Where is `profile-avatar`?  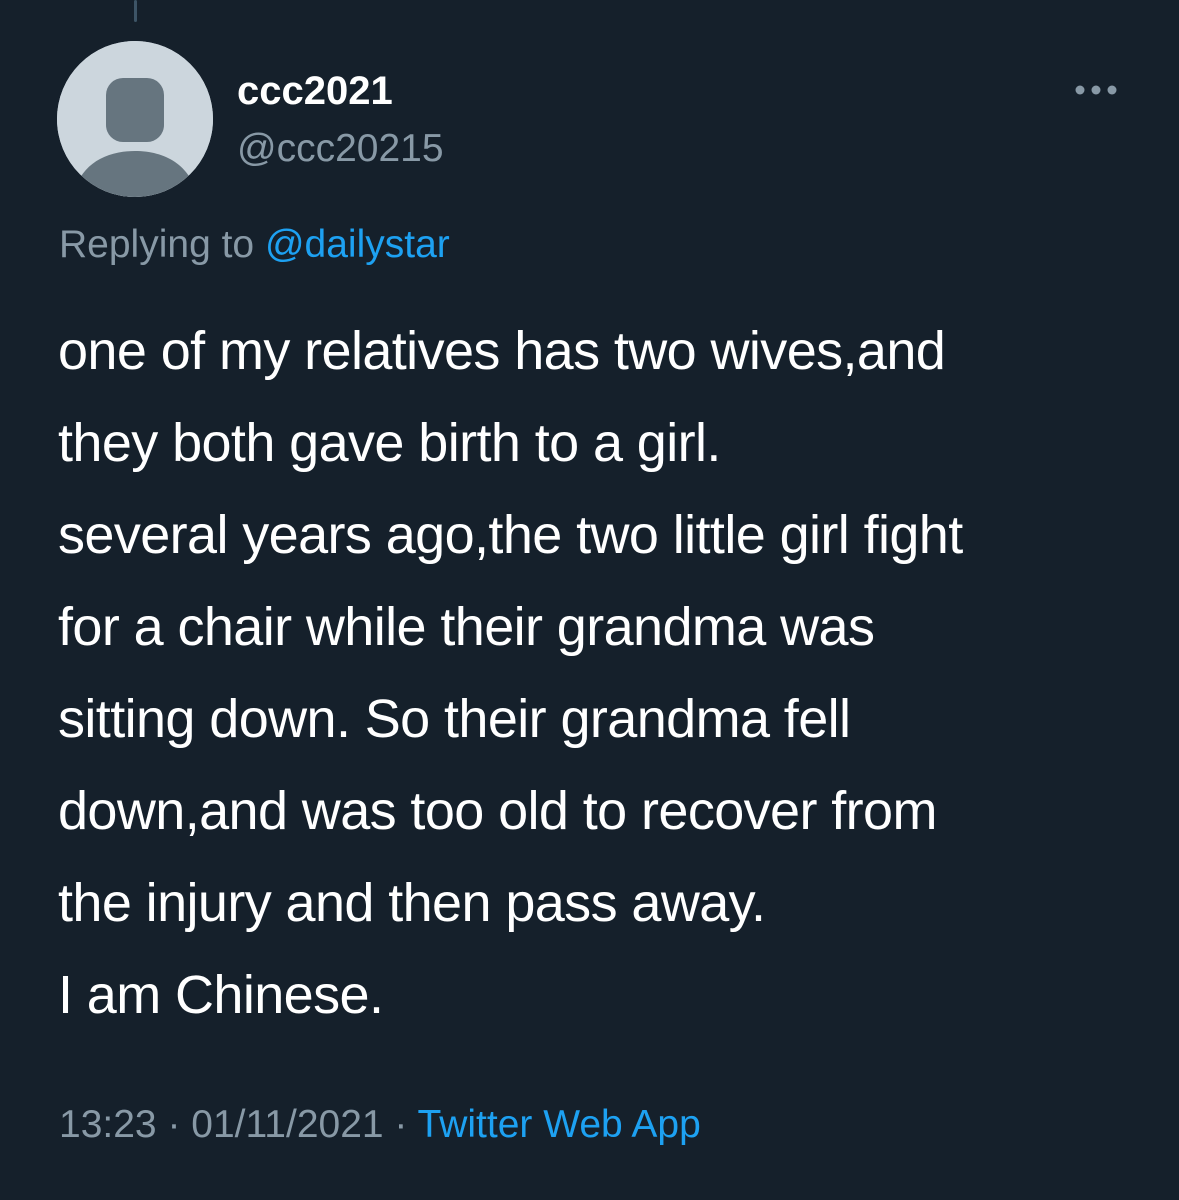 profile-avatar is located at coordinates (135, 119).